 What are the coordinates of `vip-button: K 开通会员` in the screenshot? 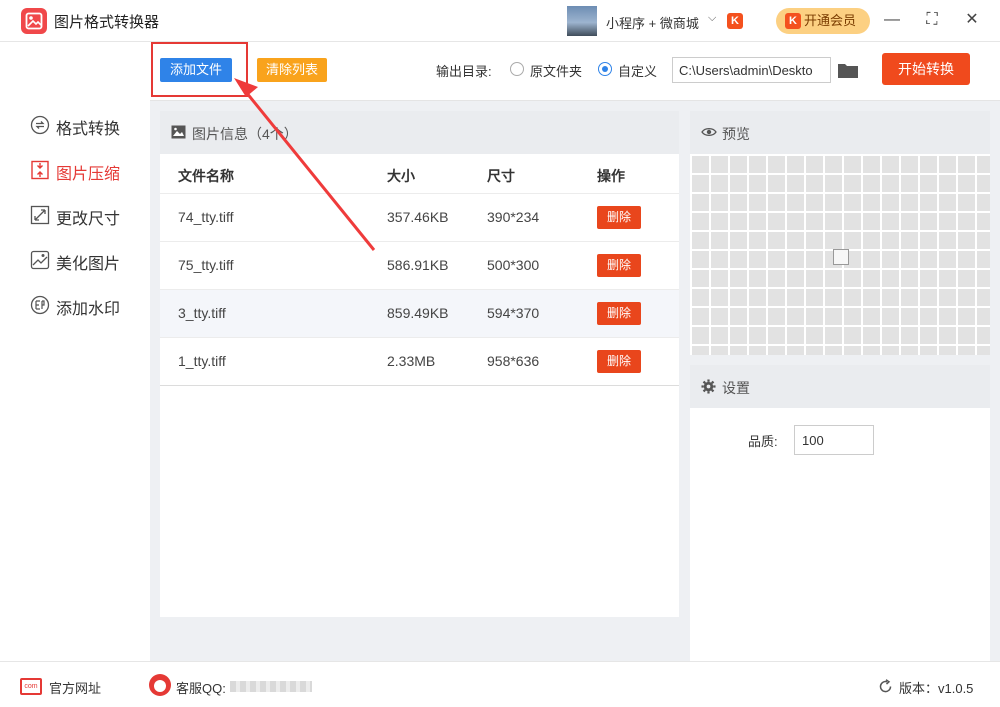 It's located at (823, 21).